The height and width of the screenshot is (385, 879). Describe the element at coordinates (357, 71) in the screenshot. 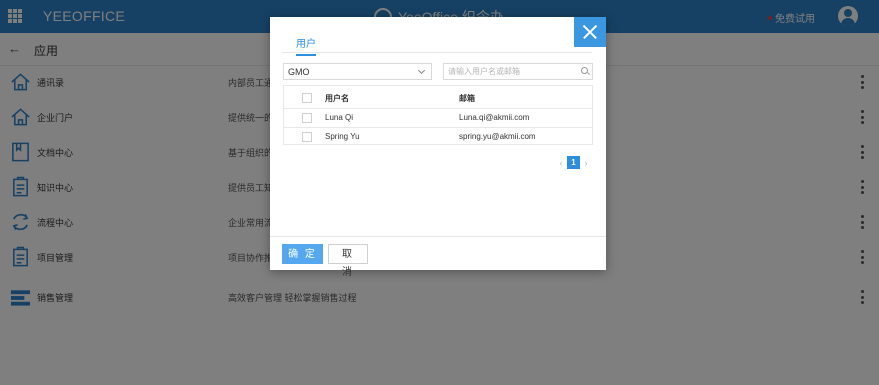

I see `organization-select: GMO` at that location.